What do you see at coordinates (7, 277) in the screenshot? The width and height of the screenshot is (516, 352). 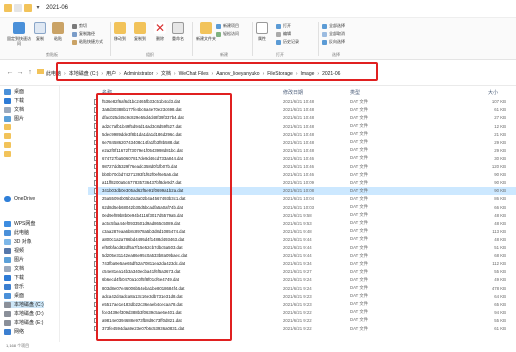 I see `download-icon` at bounding box center [7, 277].